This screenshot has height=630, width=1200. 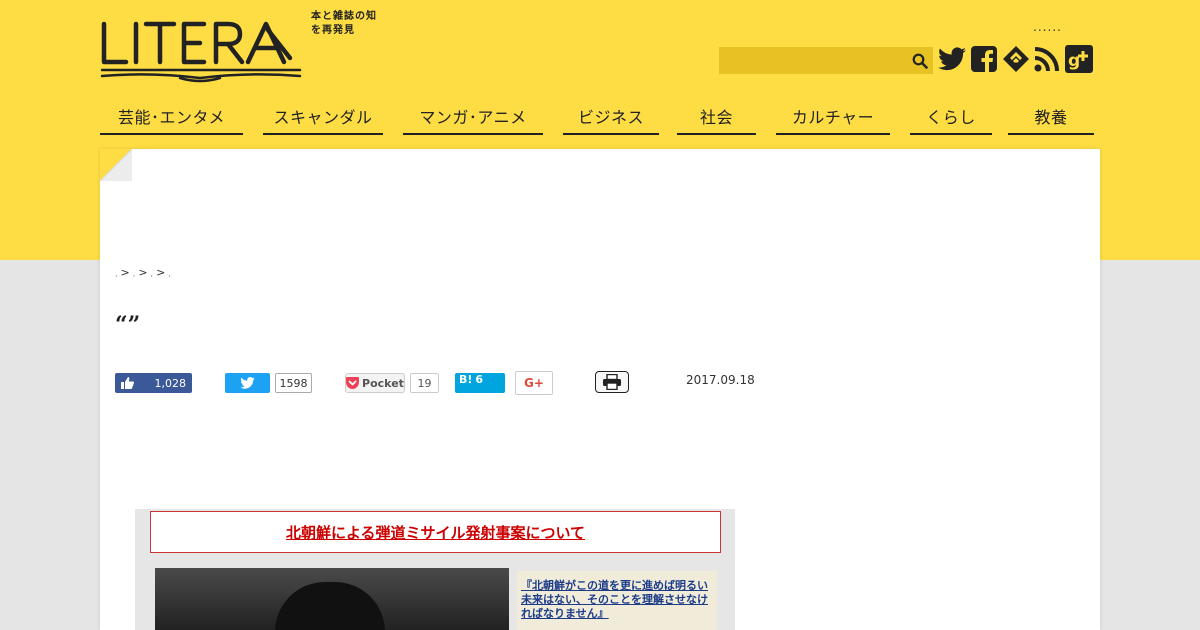 I want to click on hatena-bookmark-button: B! 6, so click(x=480, y=383).